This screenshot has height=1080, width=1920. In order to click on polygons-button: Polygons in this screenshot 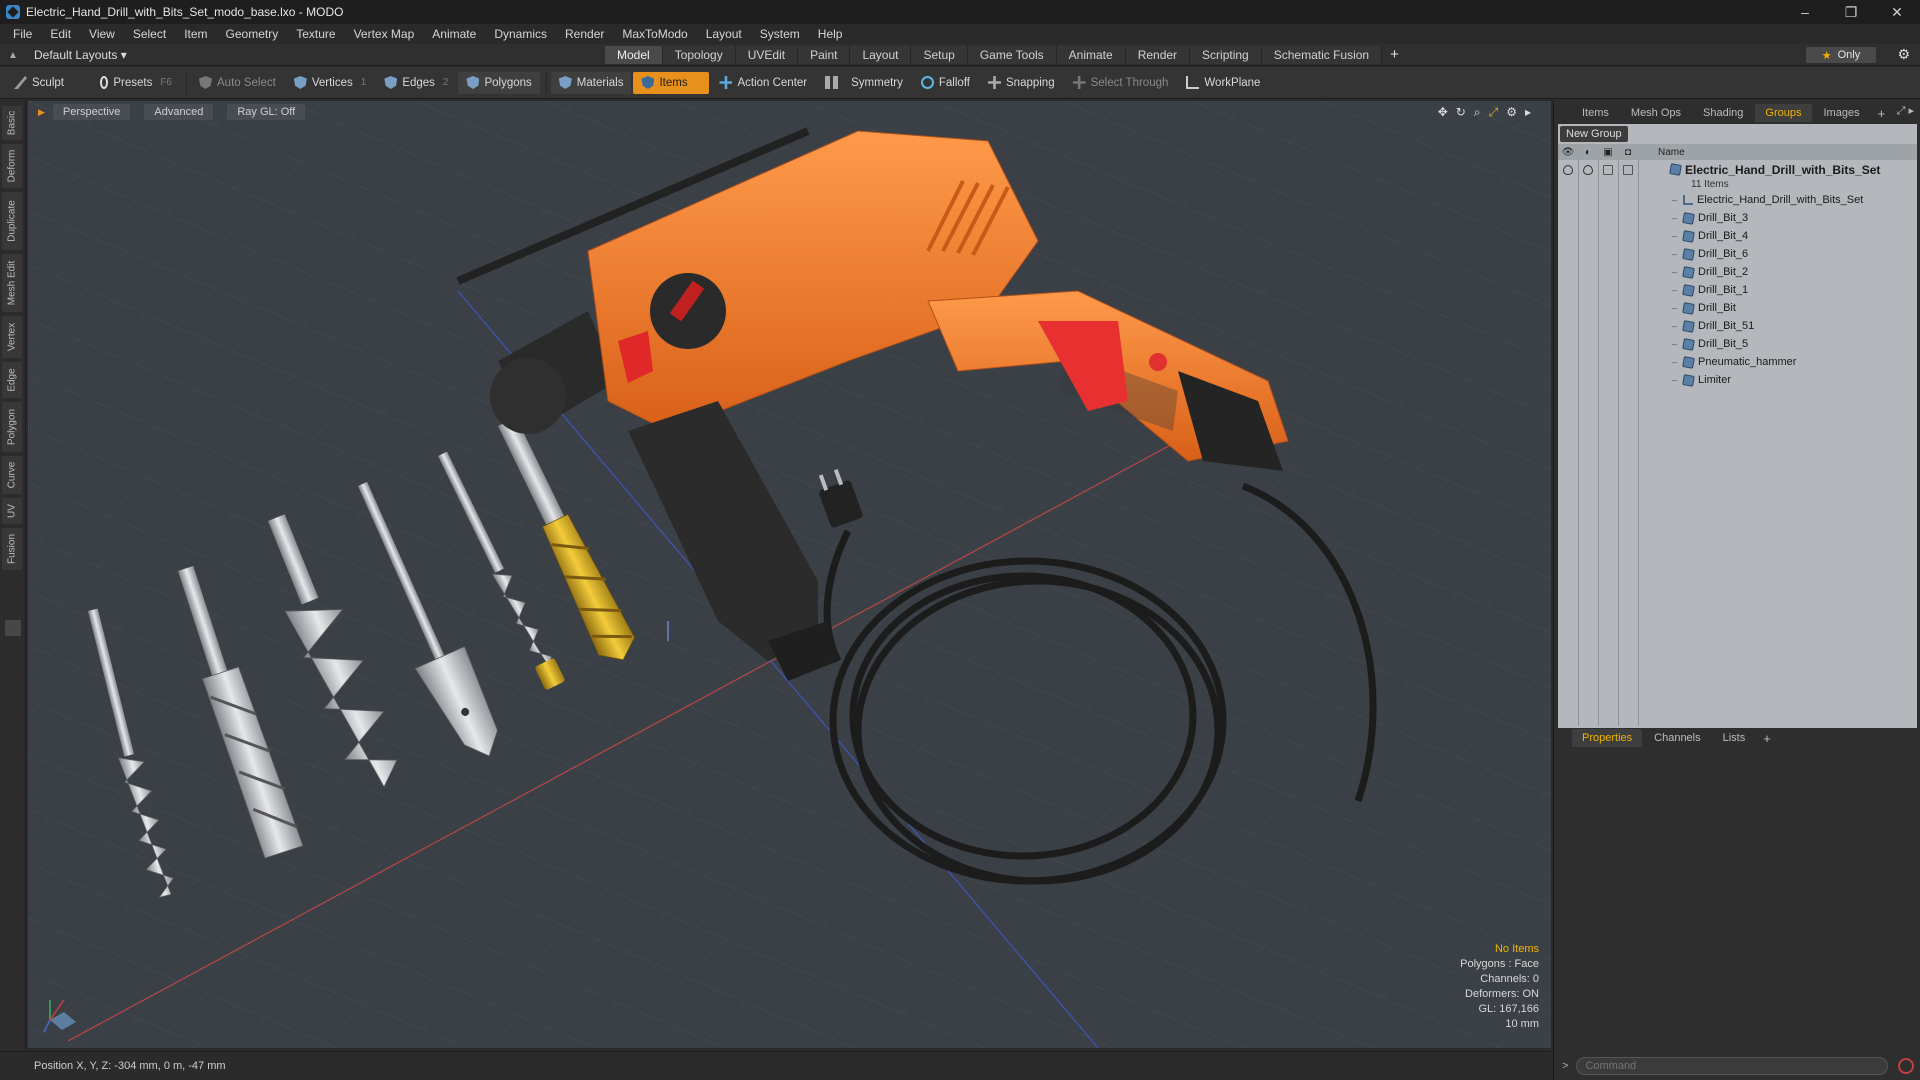, I will do `click(499, 82)`.